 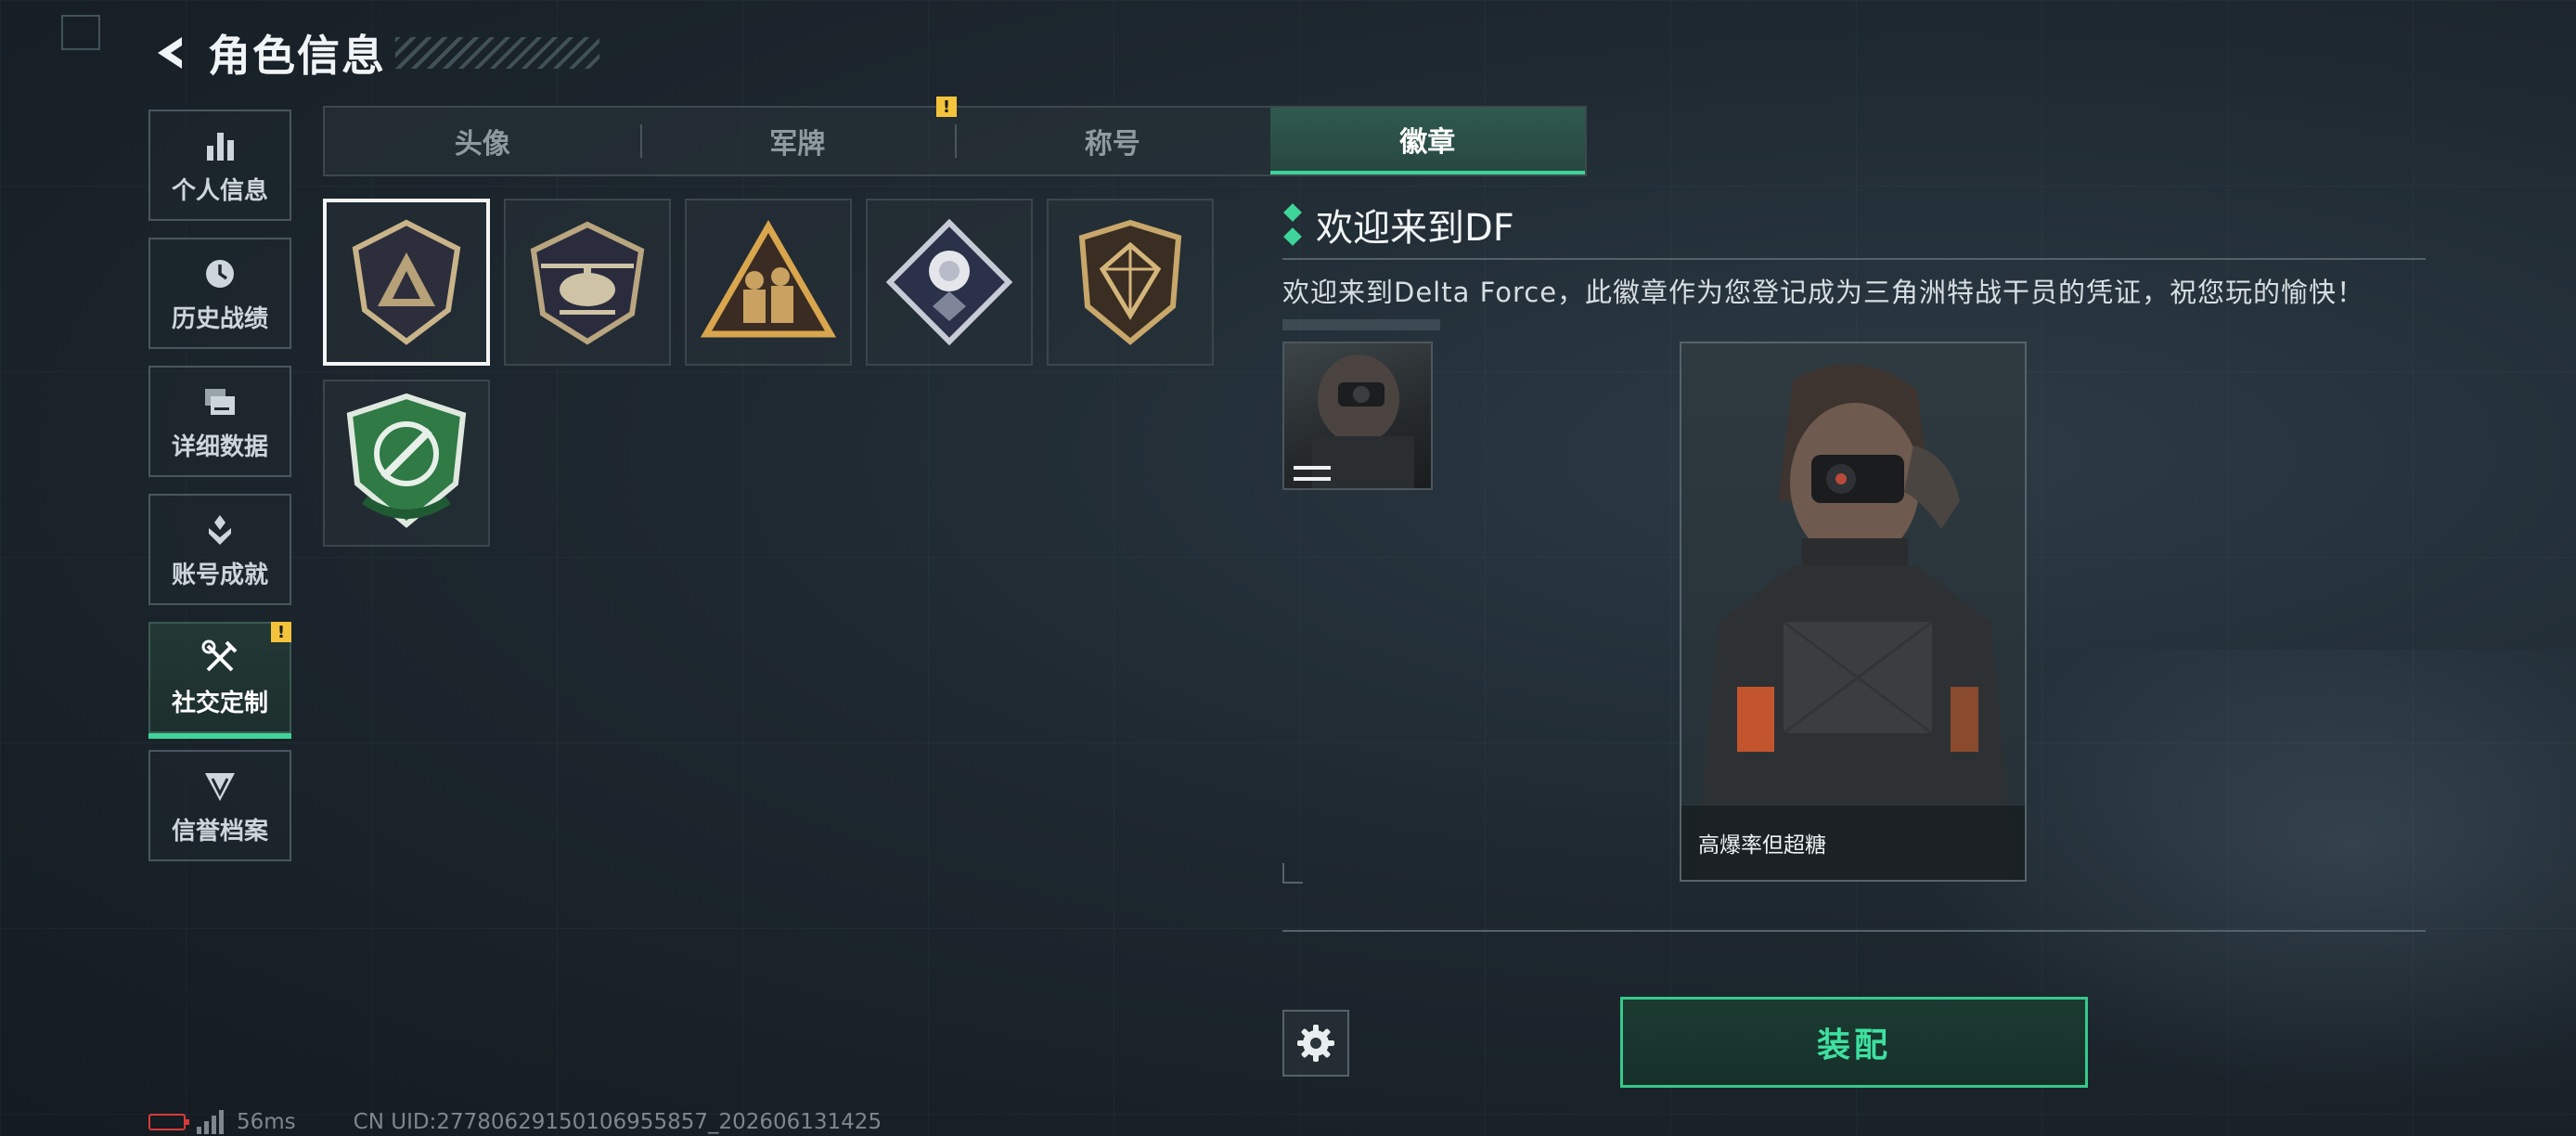 I want to click on preview-thumbnail, so click(x=1357, y=416).